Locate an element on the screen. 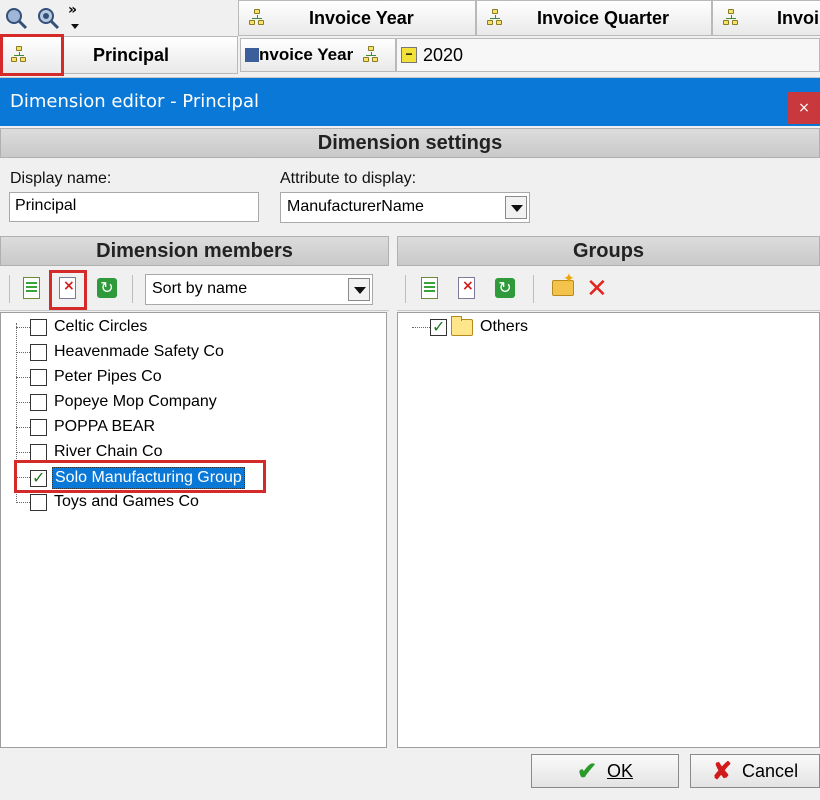 The height and width of the screenshot is (800, 820). row-header-label: Principal is located at coordinates (131, 54).